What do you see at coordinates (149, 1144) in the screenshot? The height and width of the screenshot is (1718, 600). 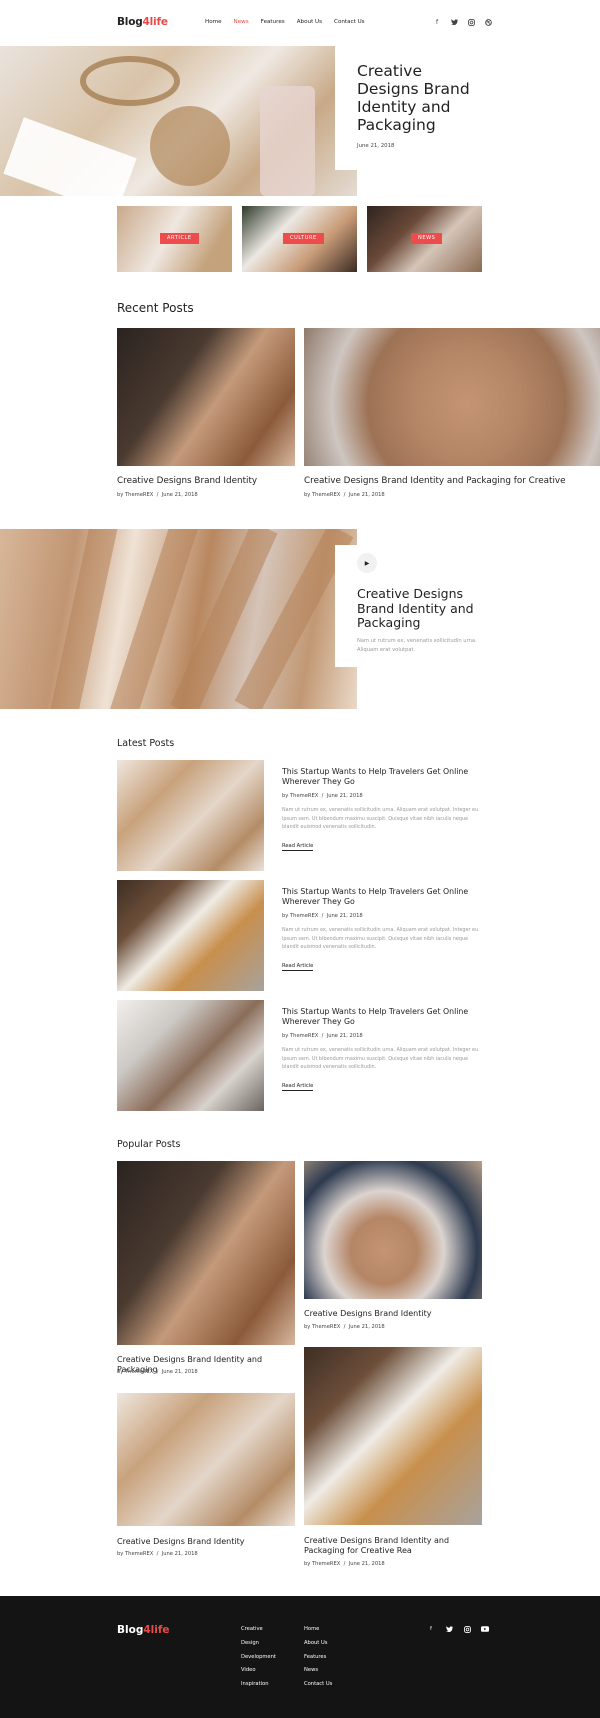 I see `popular-posts-heading: Popular Posts` at bounding box center [149, 1144].